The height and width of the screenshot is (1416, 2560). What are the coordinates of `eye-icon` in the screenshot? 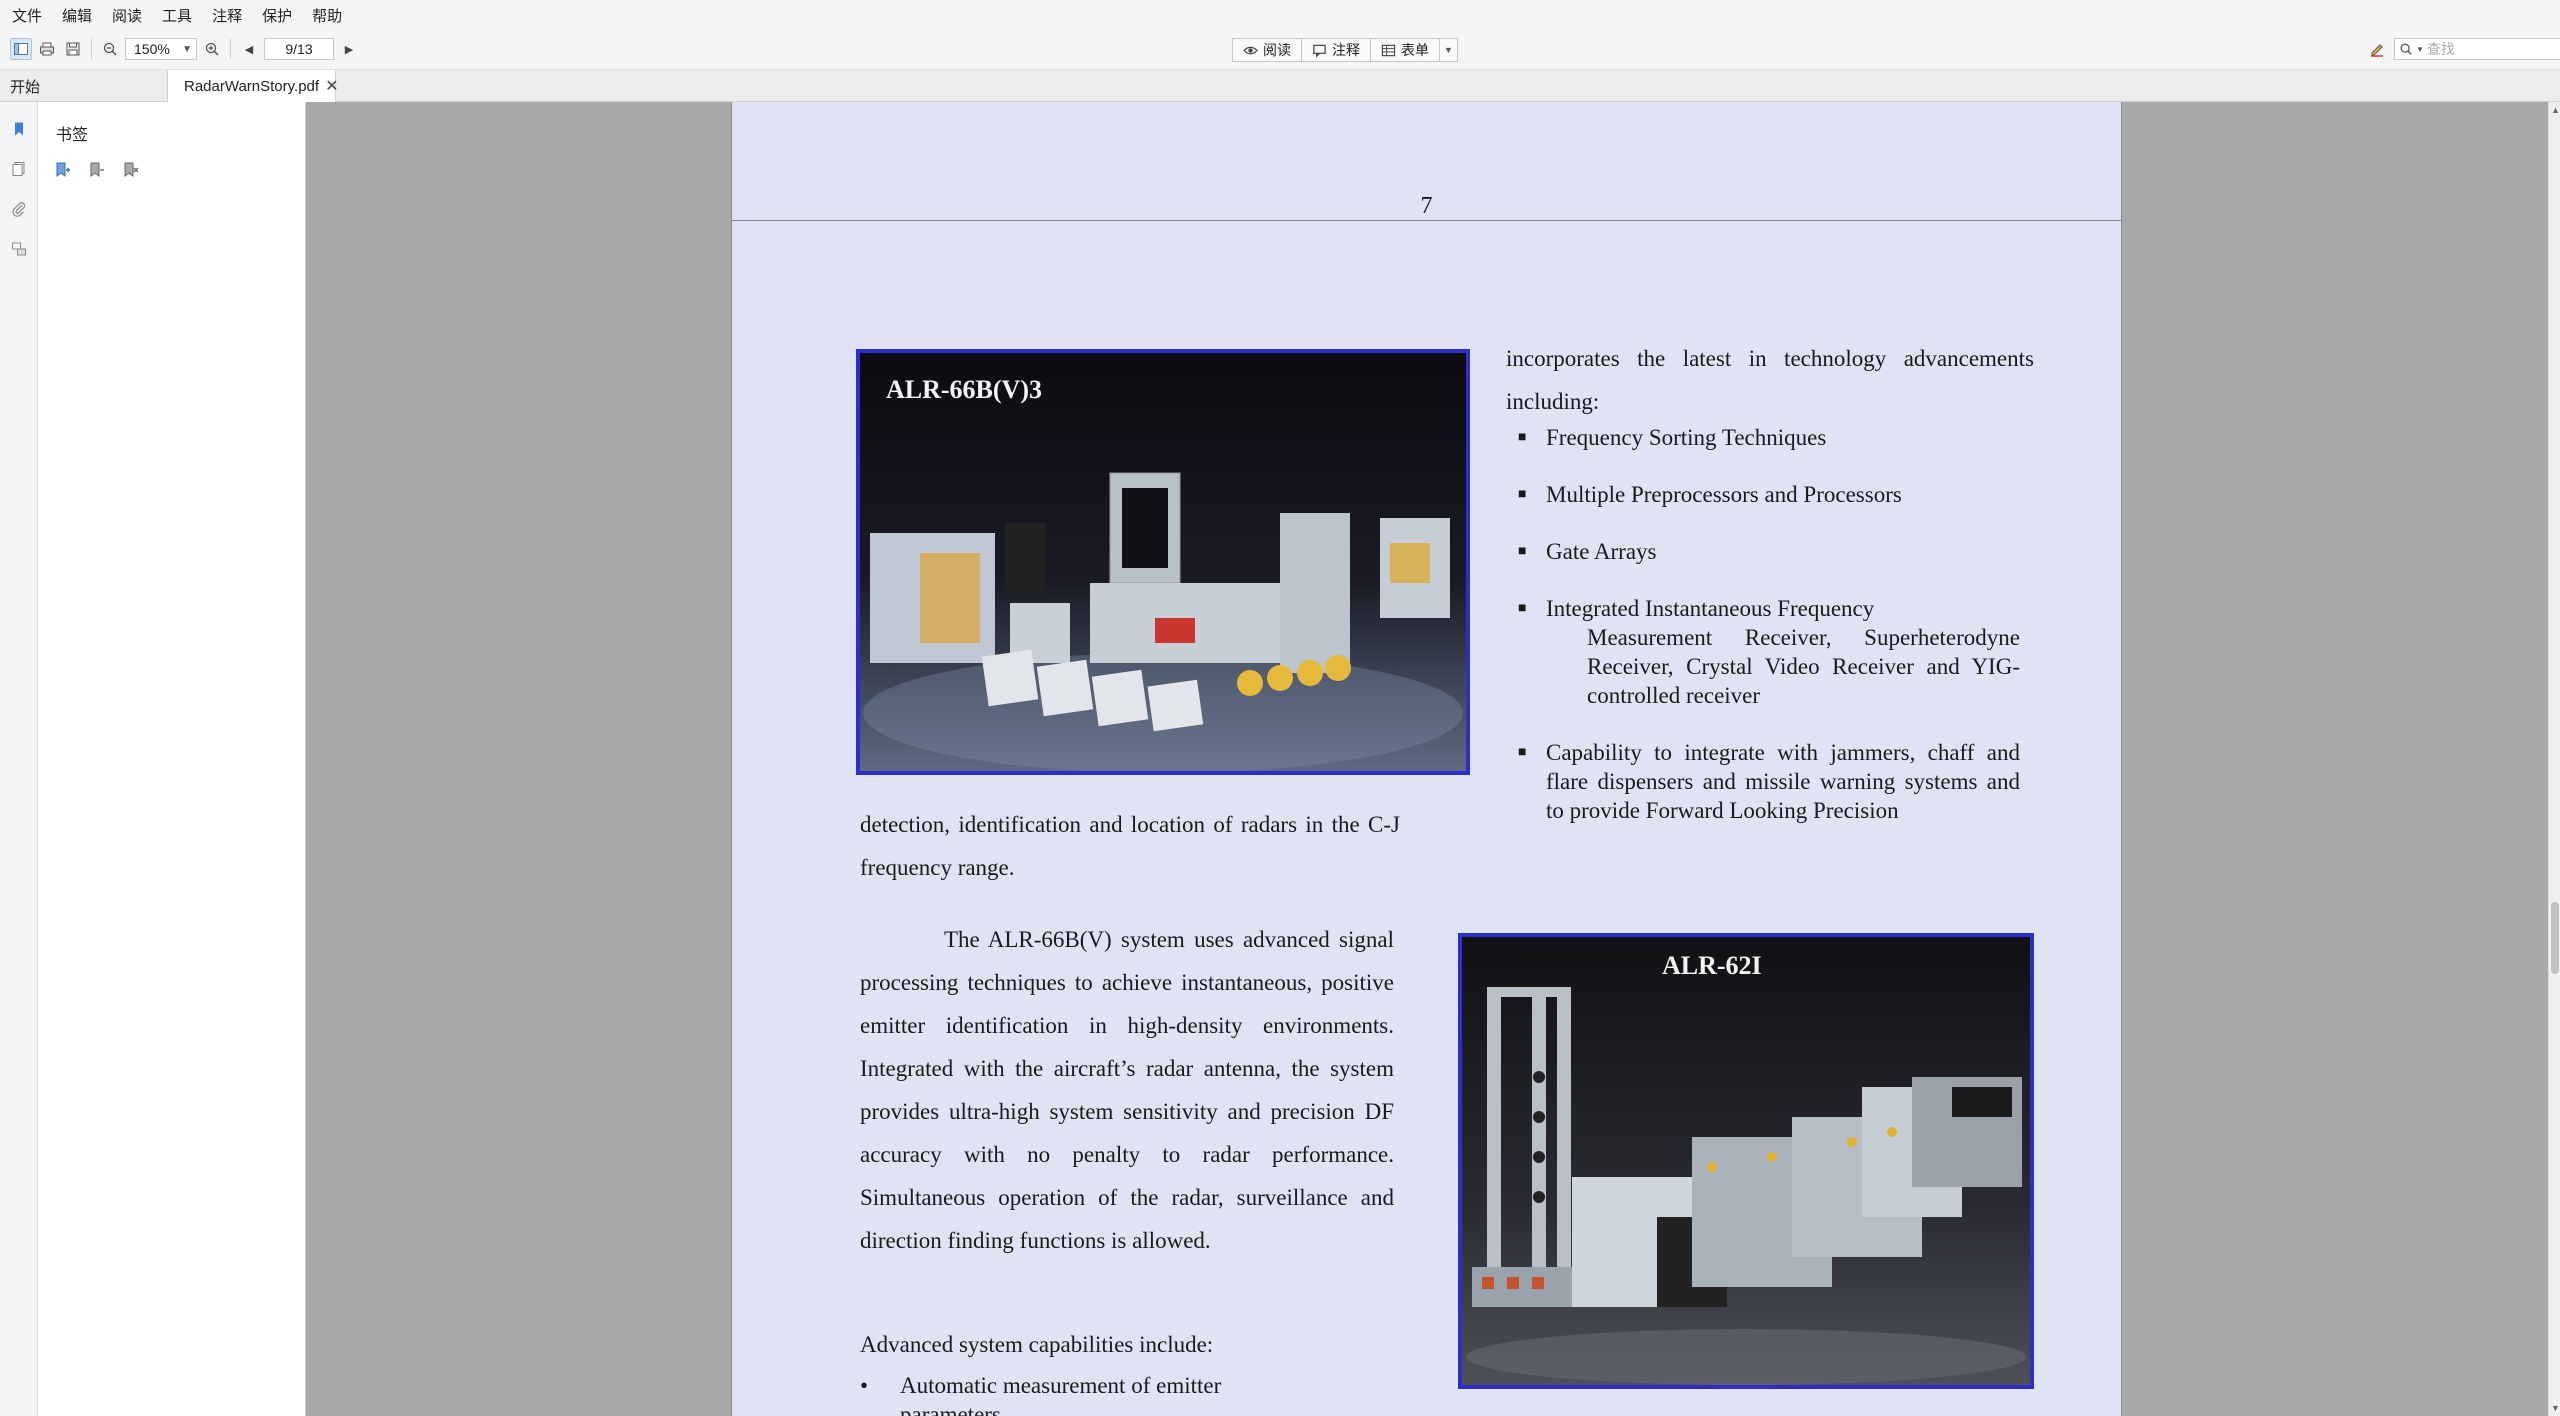 It's located at (1250, 50).